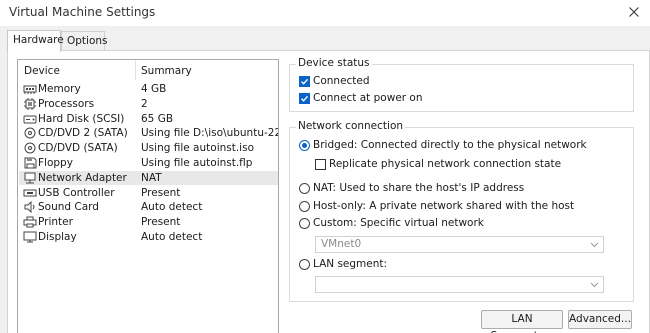 The width and height of the screenshot is (650, 333). I want to click on device-row-hard-disk: Hard Disk (SCSI) 65 GB, so click(148, 119).